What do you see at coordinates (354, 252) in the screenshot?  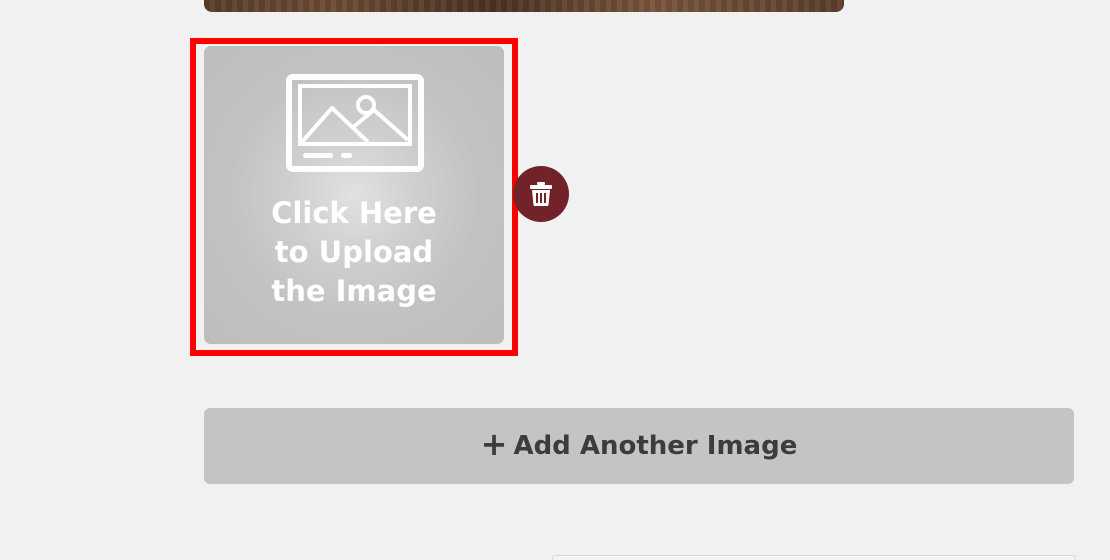 I see `upload-label: Click Here to Upload the Image` at bounding box center [354, 252].